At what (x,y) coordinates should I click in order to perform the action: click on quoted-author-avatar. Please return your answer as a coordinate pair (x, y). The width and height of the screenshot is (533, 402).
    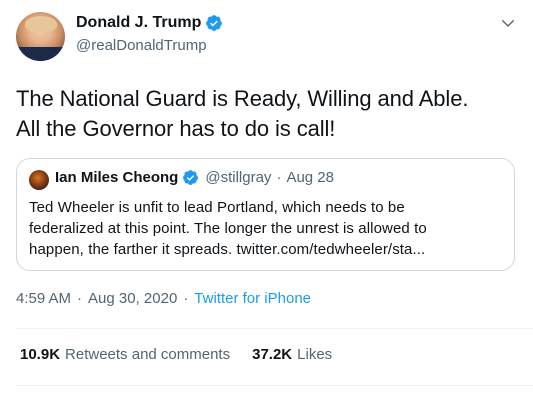
    Looking at the image, I should click on (39, 180).